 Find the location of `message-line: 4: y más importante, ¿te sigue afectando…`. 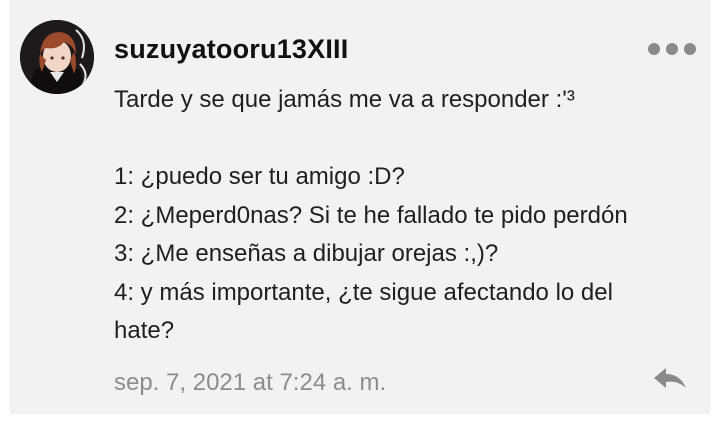

message-line: 4: y más importante, ¿te sigue afectando… is located at coordinates (363, 292).